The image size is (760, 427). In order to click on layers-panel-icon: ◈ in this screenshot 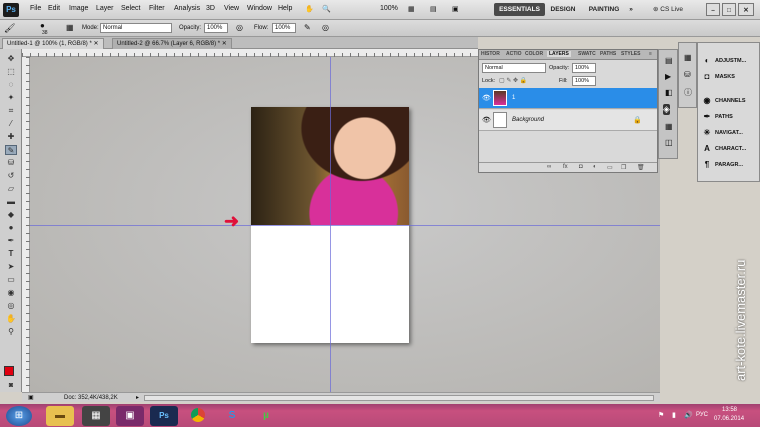, I will do `click(666, 109)`.